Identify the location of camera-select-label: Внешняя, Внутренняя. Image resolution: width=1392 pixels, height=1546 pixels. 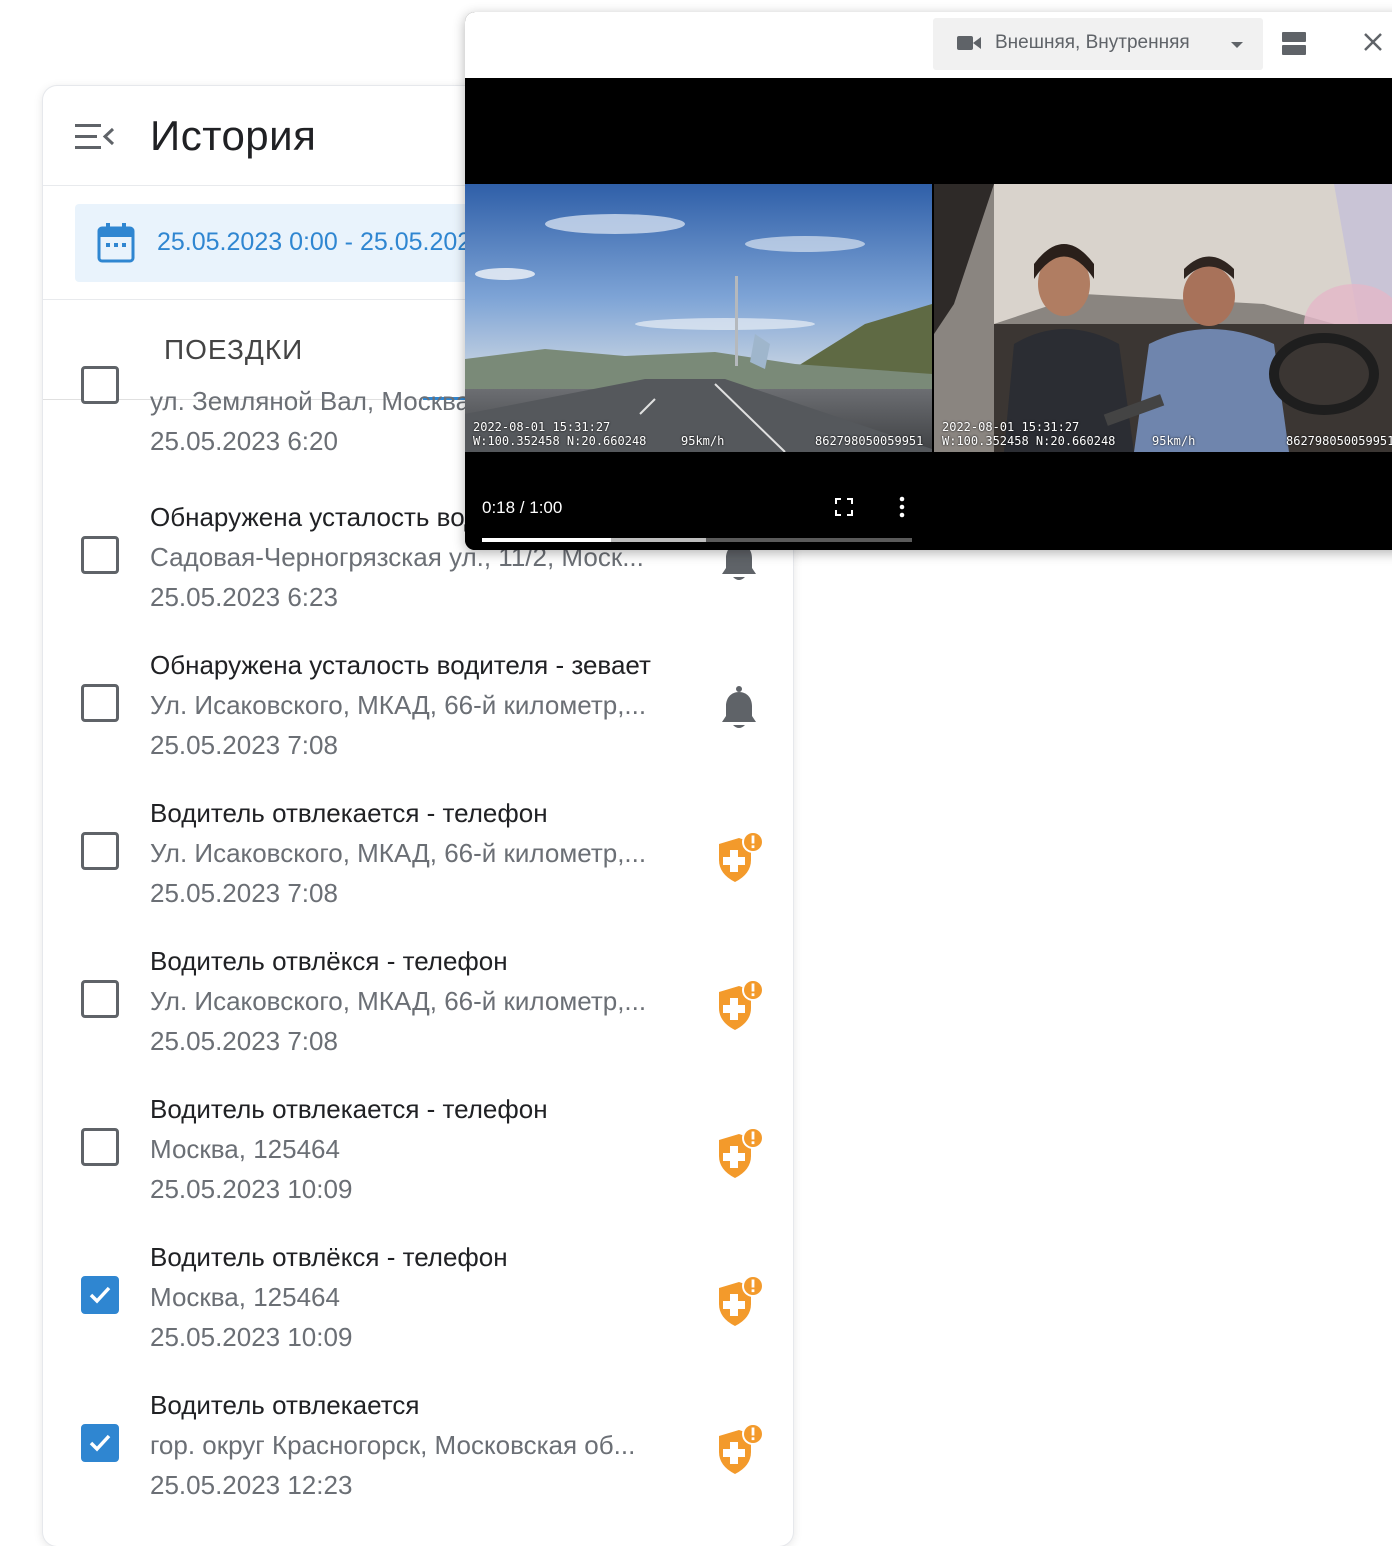
(1092, 42).